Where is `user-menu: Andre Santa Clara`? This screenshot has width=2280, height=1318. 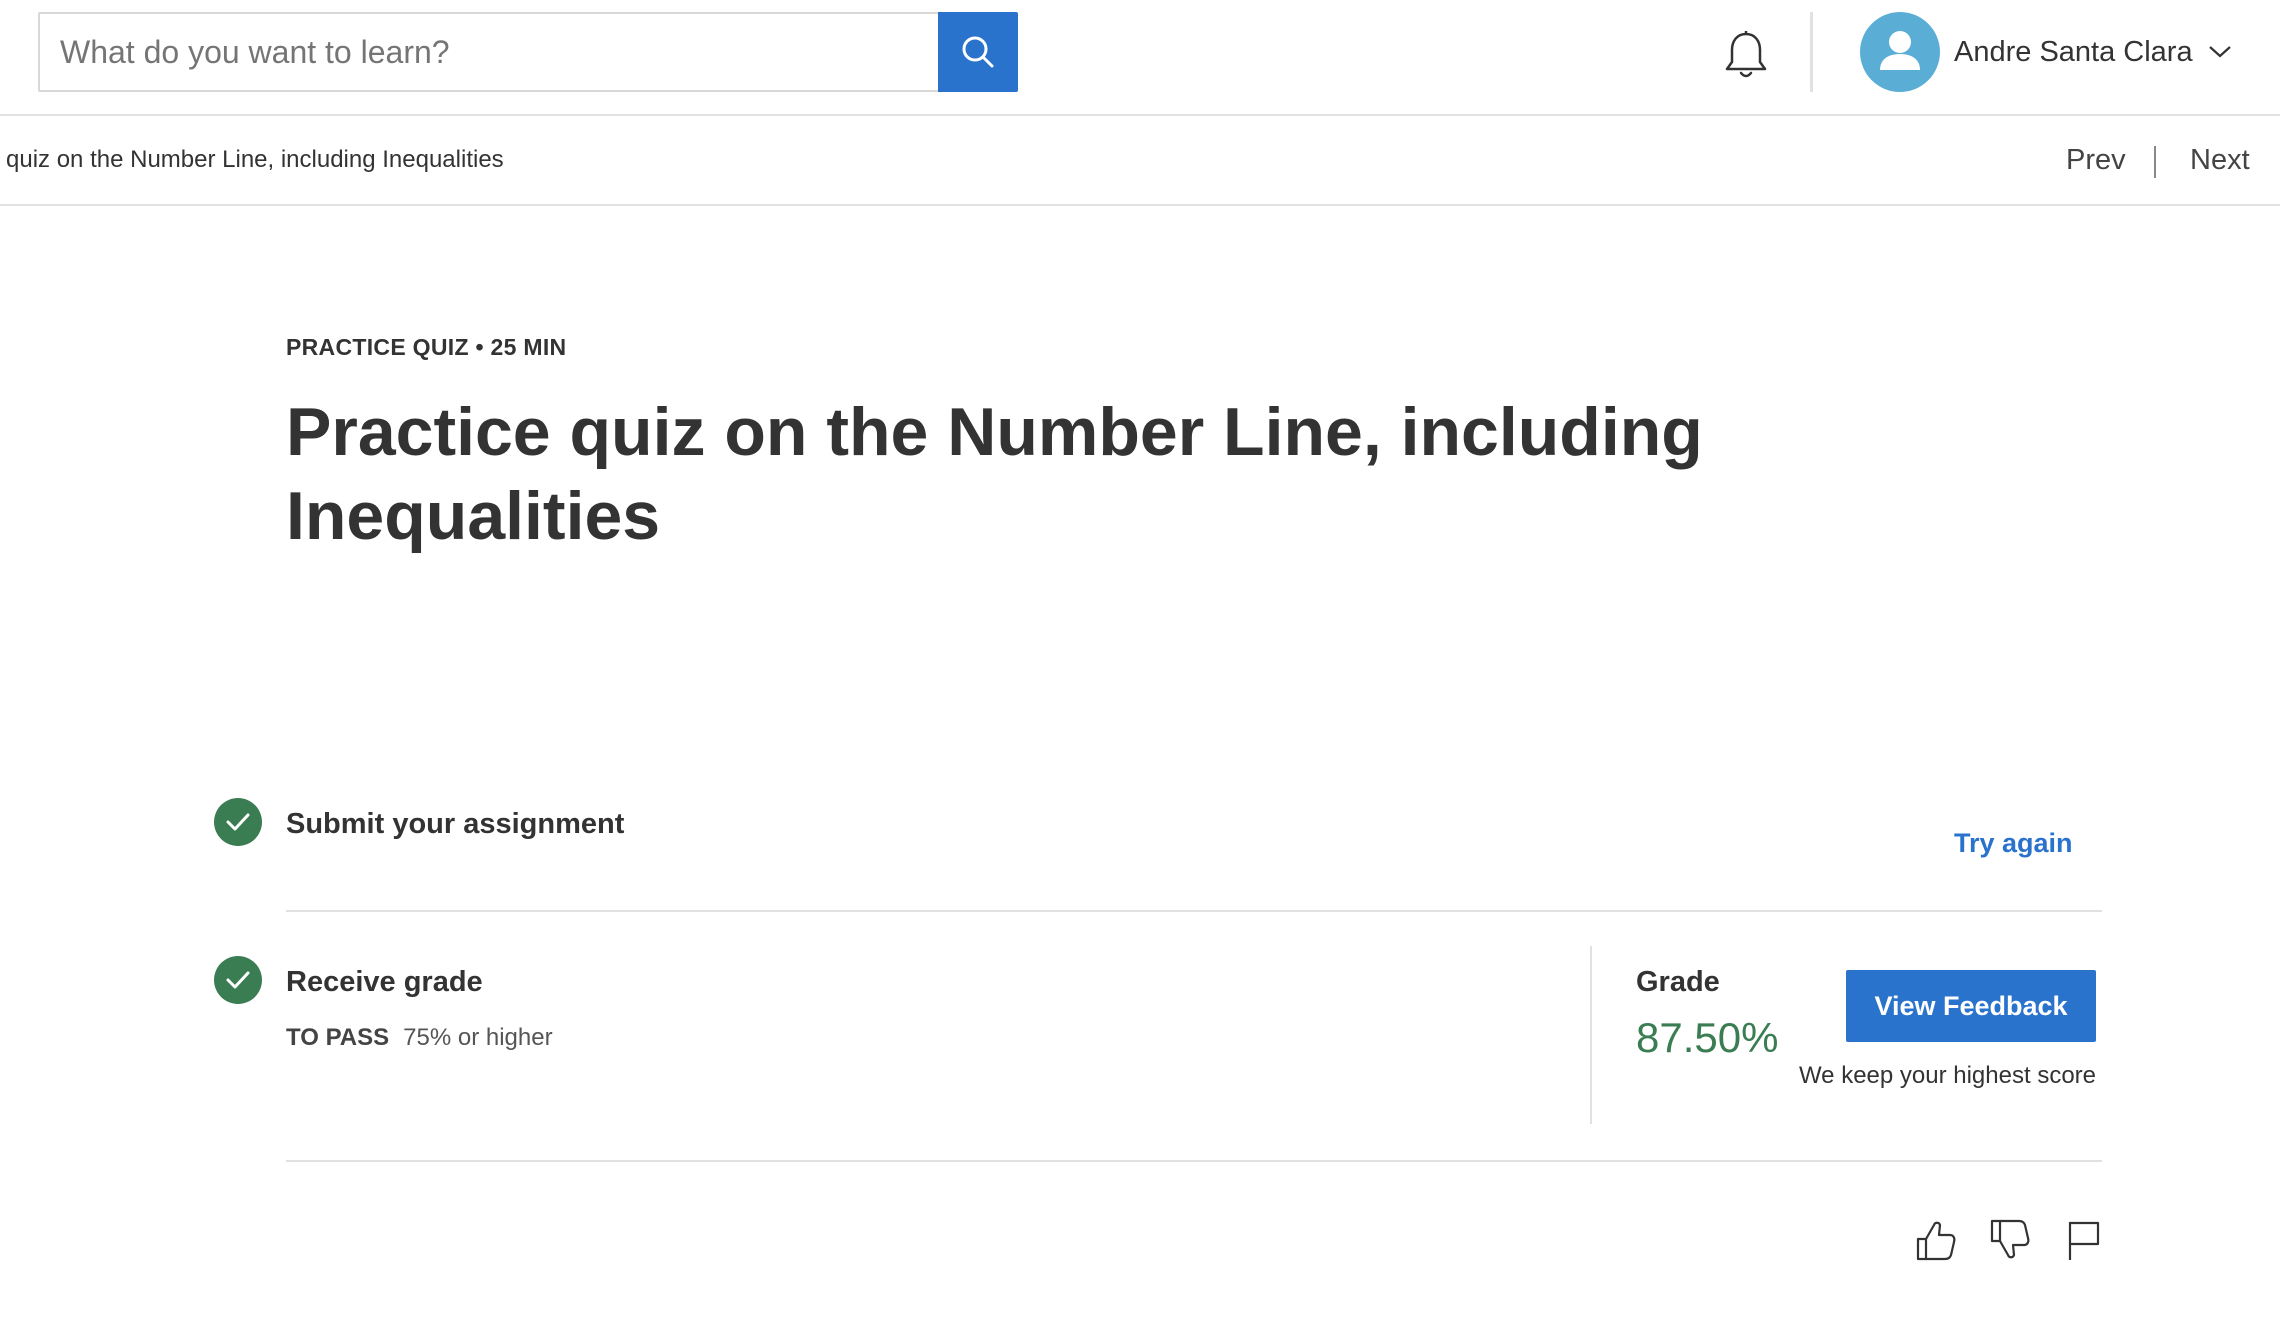 user-menu: Andre Santa Clara is located at coordinates (2046, 52).